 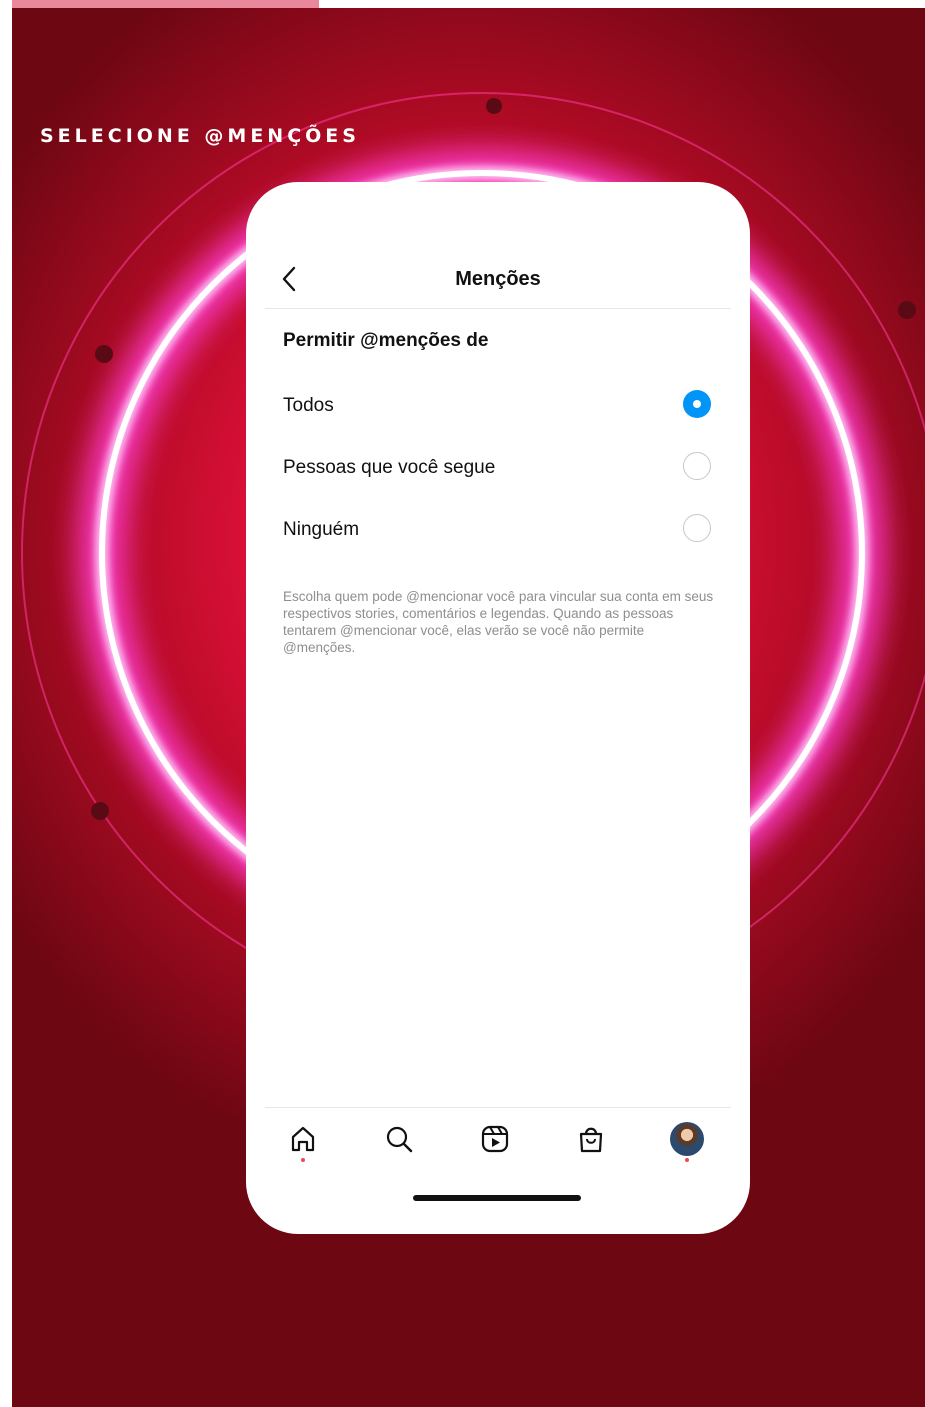 I want to click on home-icon, so click(x=303, y=1139).